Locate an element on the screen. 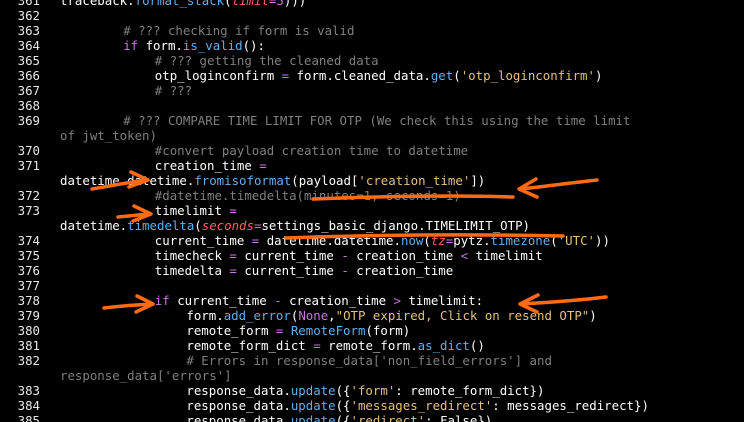 This screenshot has height=422, width=744. code-token: timezone is located at coordinates (520, 240).